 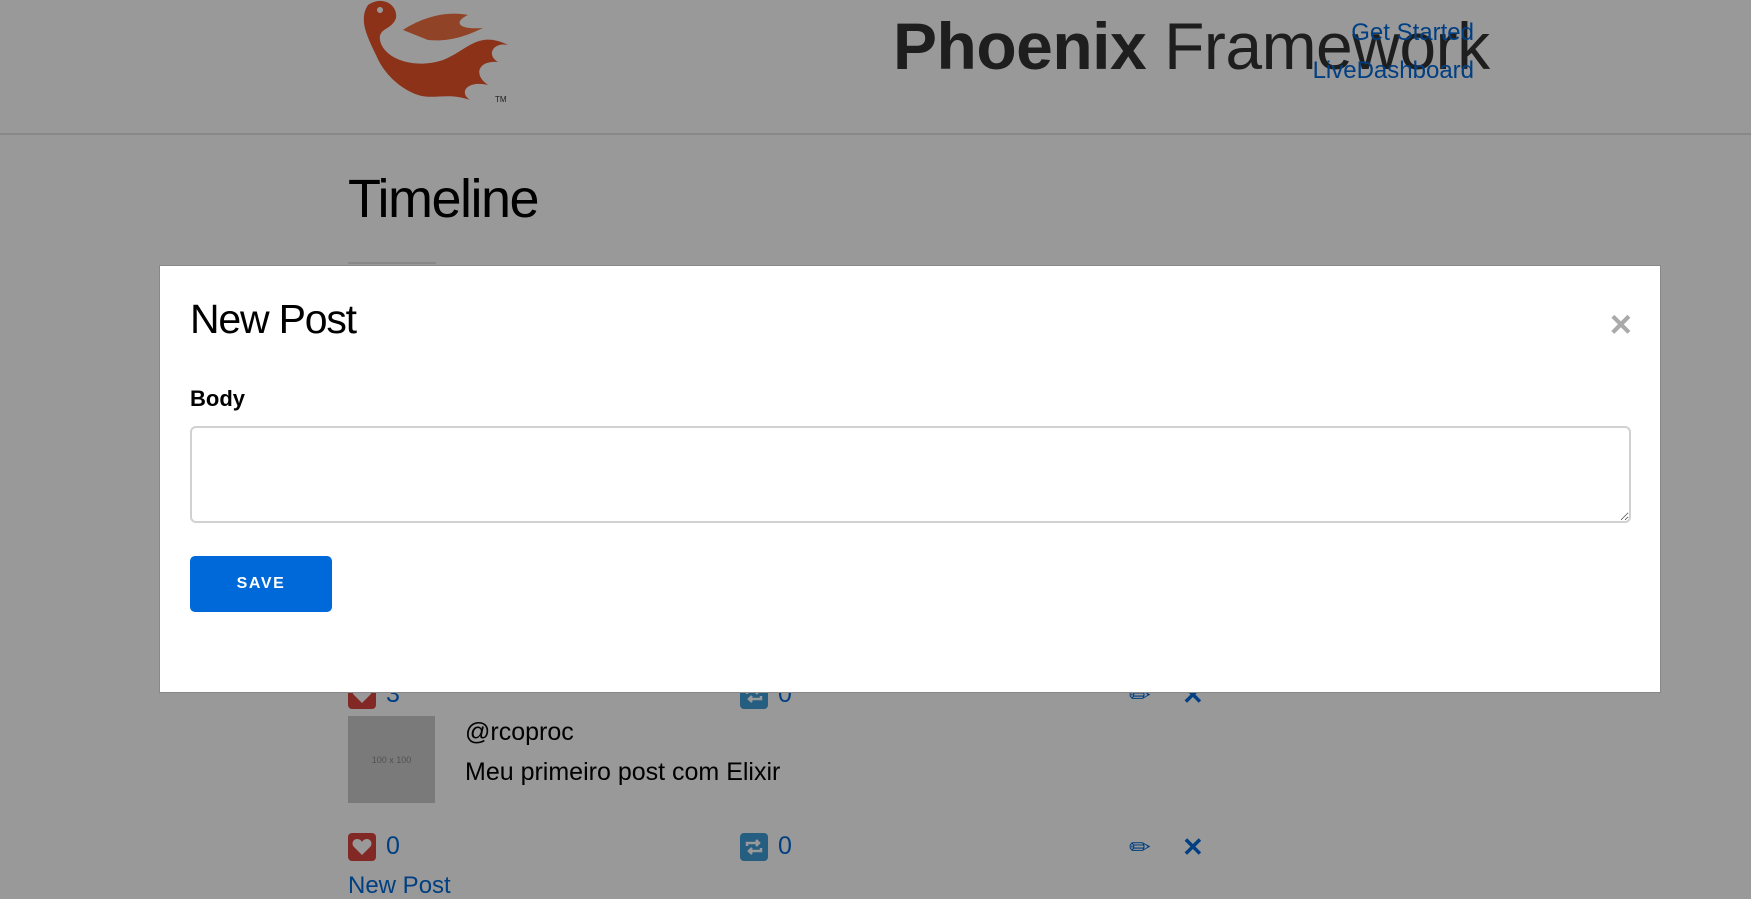 What do you see at coordinates (1621, 325) in the screenshot?
I see `close-icon: ×` at bounding box center [1621, 325].